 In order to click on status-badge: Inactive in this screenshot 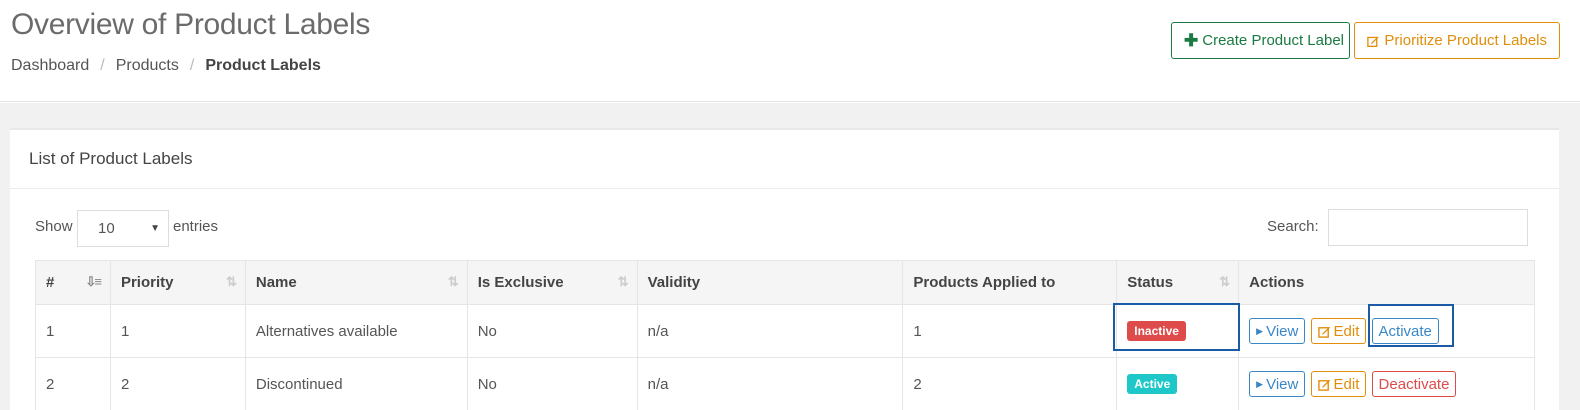, I will do `click(1156, 331)`.